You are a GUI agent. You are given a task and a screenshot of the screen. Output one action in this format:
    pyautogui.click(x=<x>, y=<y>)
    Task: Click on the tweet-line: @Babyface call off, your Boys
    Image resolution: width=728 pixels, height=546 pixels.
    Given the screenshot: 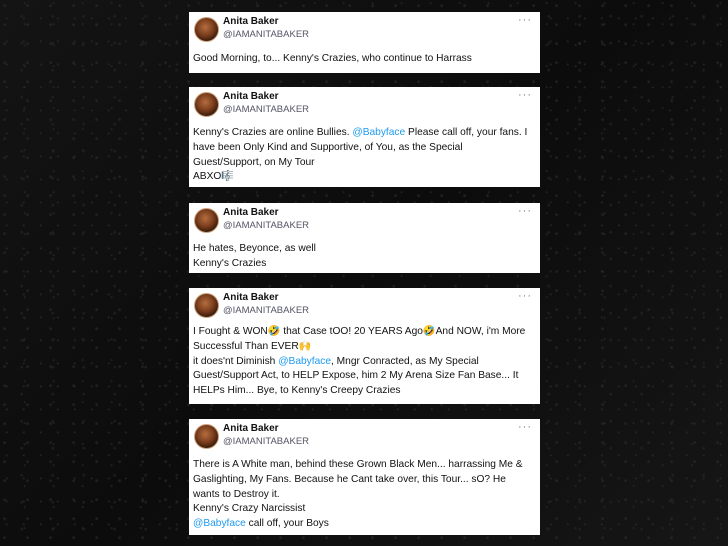 What is the action you would take?
    pyautogui.click(x=363, y=524)
    